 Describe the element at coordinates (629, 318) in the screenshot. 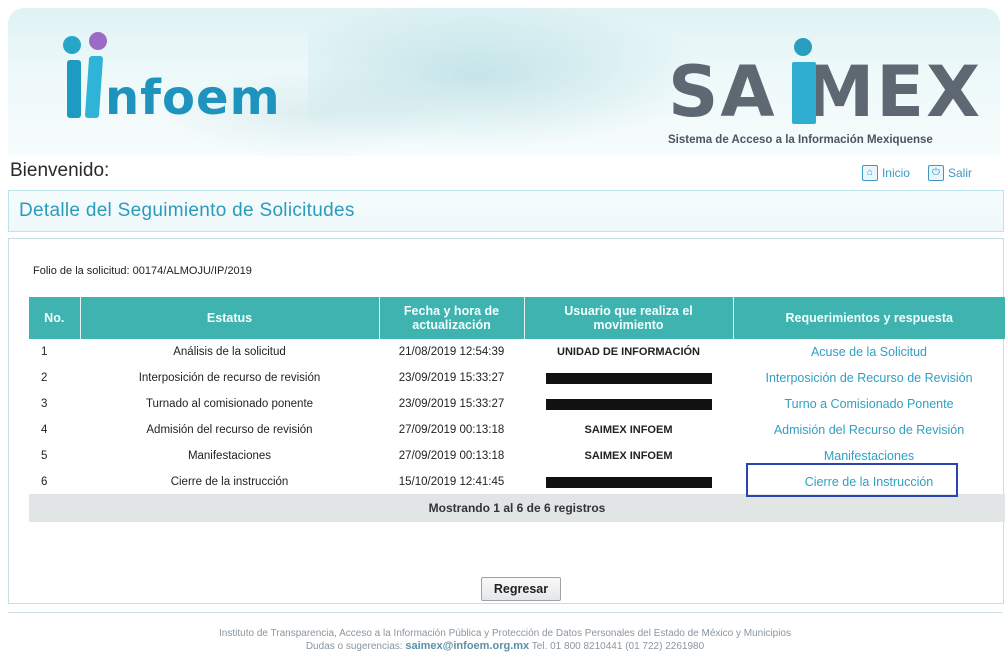

I see `column-header-user: Usuario que realiza el movimiento` at that location.